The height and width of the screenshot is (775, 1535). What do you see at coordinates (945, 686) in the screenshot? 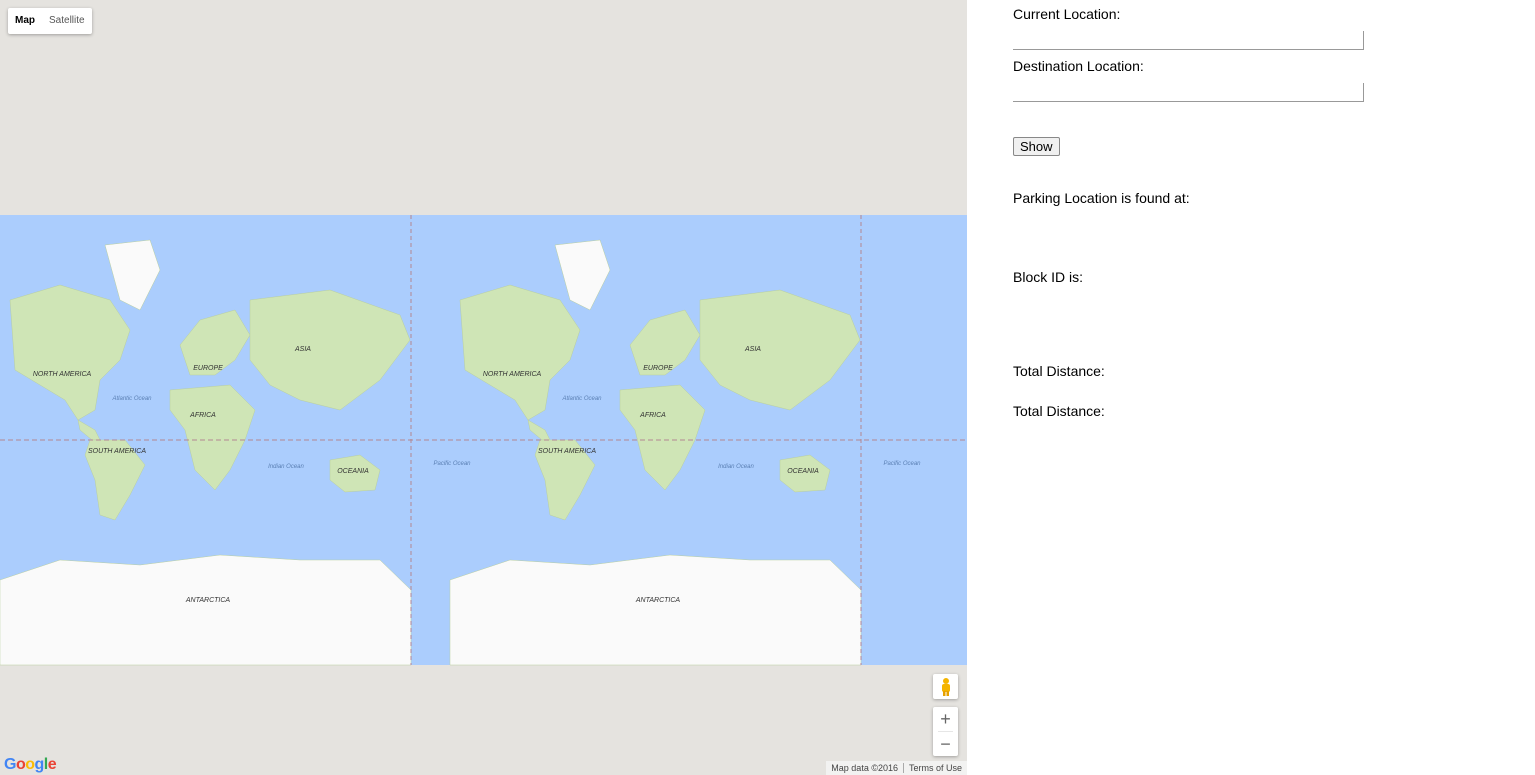
I see `street-view-pegman-icon` at bounding box center [945, 686].